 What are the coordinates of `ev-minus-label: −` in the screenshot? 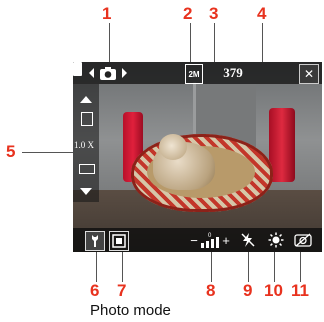 It's located at (194, 240).